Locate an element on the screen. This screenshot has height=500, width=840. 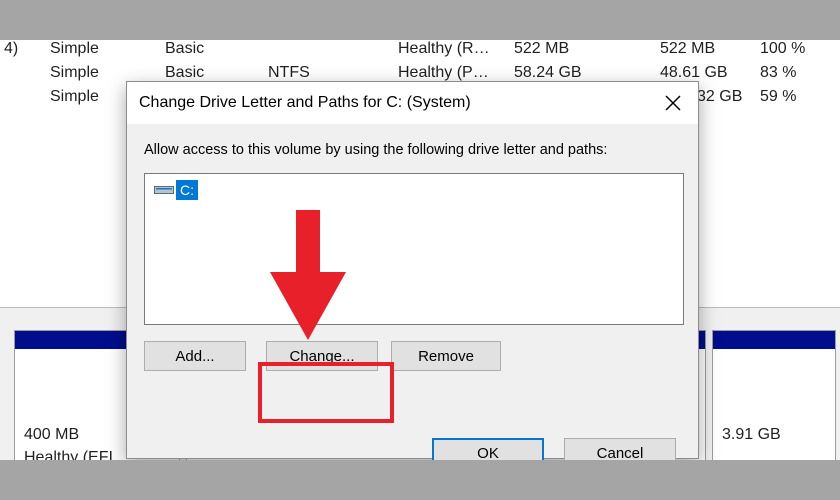
close-button is located at coordinates (673, 103).